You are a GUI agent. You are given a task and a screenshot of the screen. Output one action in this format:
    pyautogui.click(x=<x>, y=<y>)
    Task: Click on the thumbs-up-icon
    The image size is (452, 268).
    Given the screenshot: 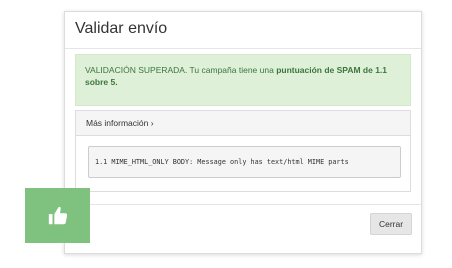 What is the action you would take?
    pyautogui.click(x=57, y=215)
    